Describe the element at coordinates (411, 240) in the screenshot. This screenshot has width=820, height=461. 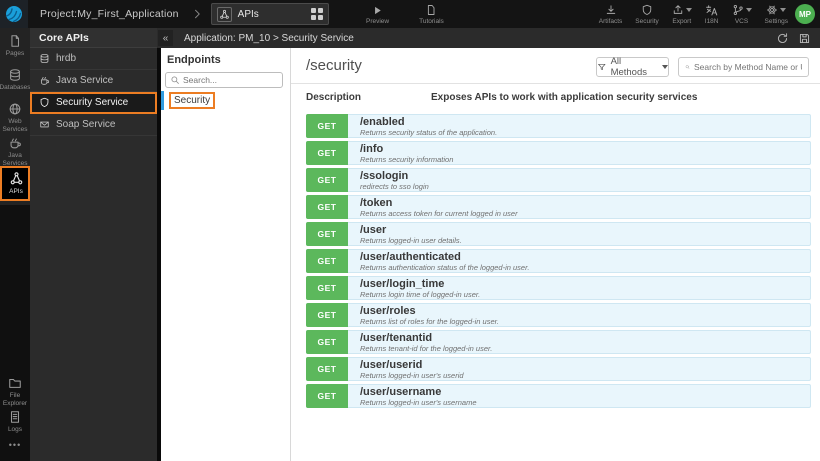
I see `endpoint-description: Returns logged-in user details.` at that location.